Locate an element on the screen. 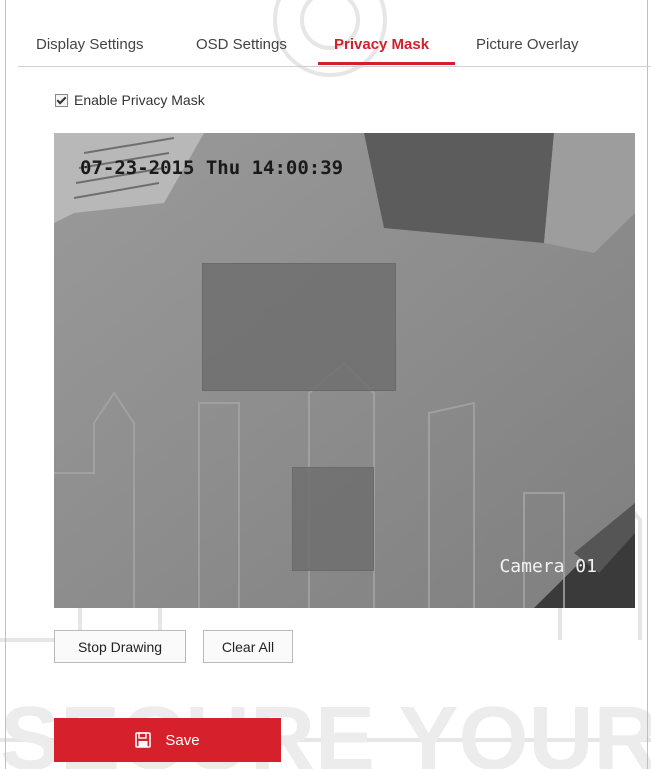  clear-all-button: Clear All is located at coordinates (248, 646).